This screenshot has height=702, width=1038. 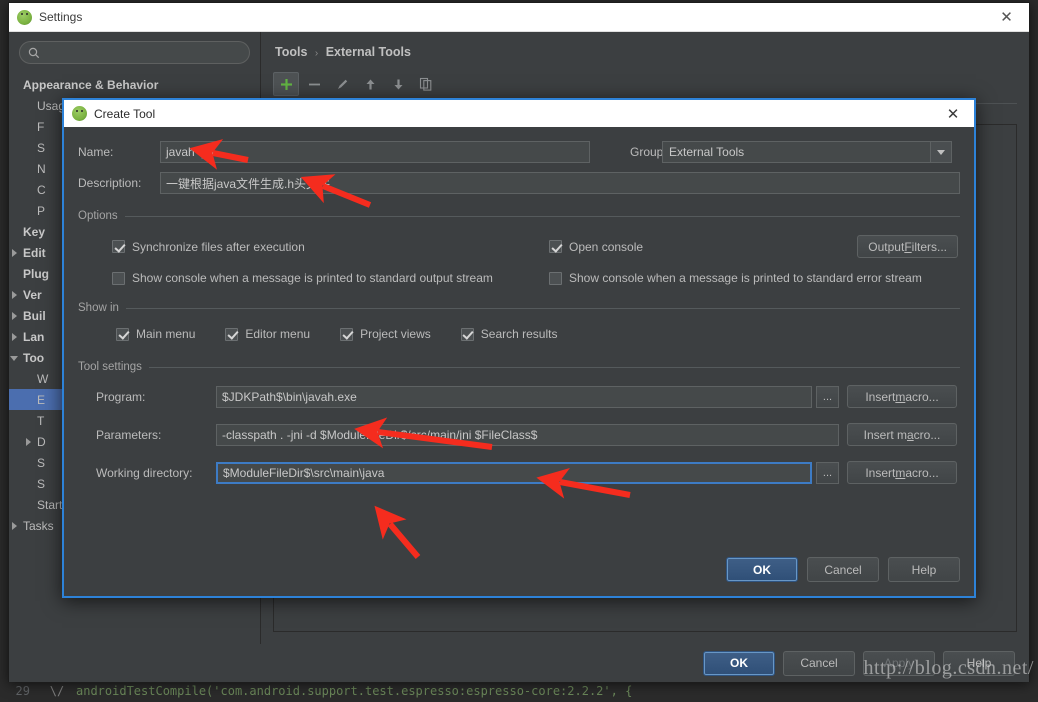 What do you see at coordinates (129, 434) in the screenshot?
I see `parameters-label: Parameters:` at bounding box center [129, 434].